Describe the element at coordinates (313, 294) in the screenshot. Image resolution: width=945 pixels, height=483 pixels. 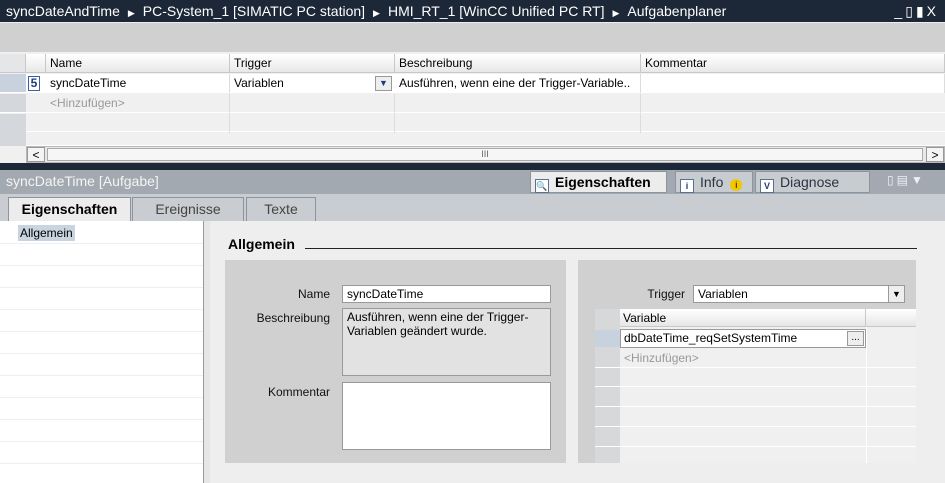
I see `name-label: Name` at that location.